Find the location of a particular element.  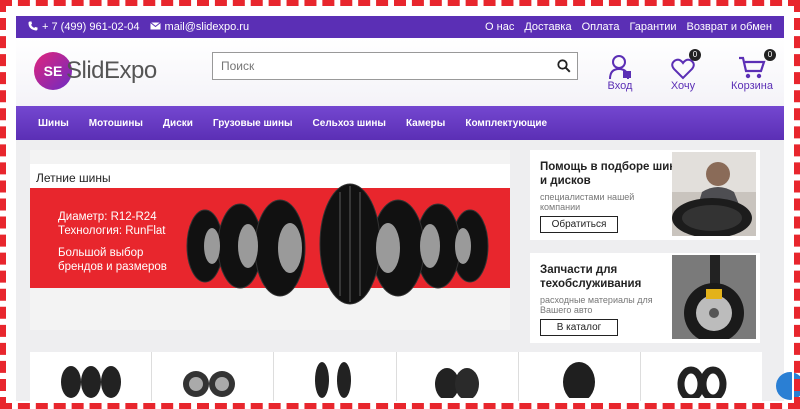

cart-count: 0 is located at coordinates (770, 55).